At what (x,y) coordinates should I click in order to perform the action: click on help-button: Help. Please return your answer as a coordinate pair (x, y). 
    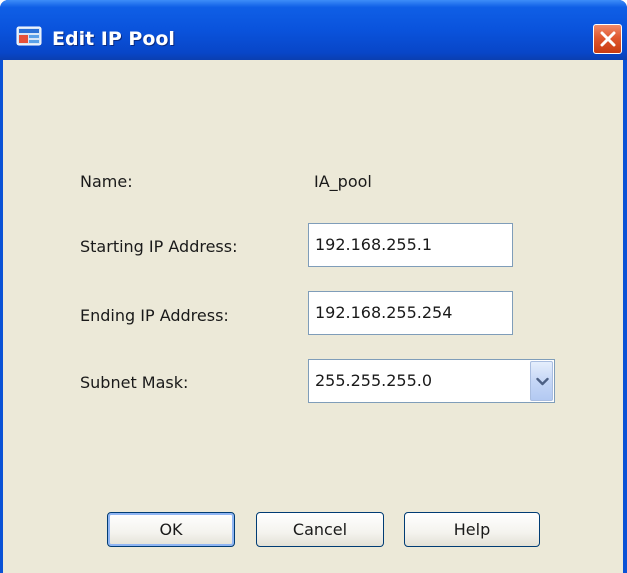
    Looking at the image, I should click on (472, 529).